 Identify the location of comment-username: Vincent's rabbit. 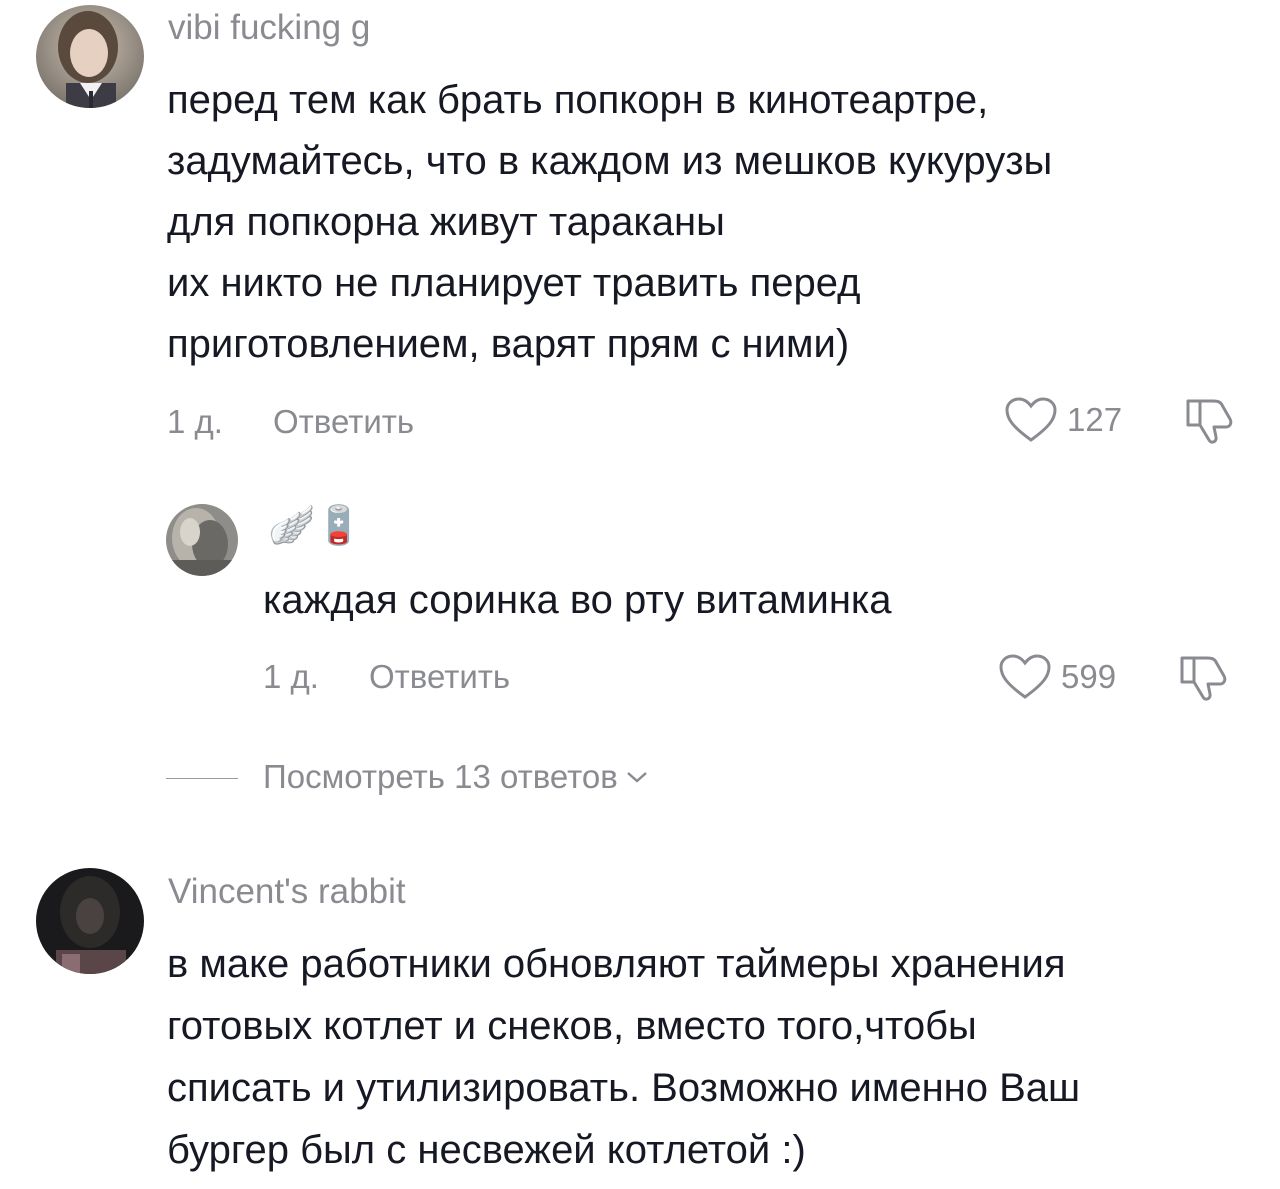
(287, 892).